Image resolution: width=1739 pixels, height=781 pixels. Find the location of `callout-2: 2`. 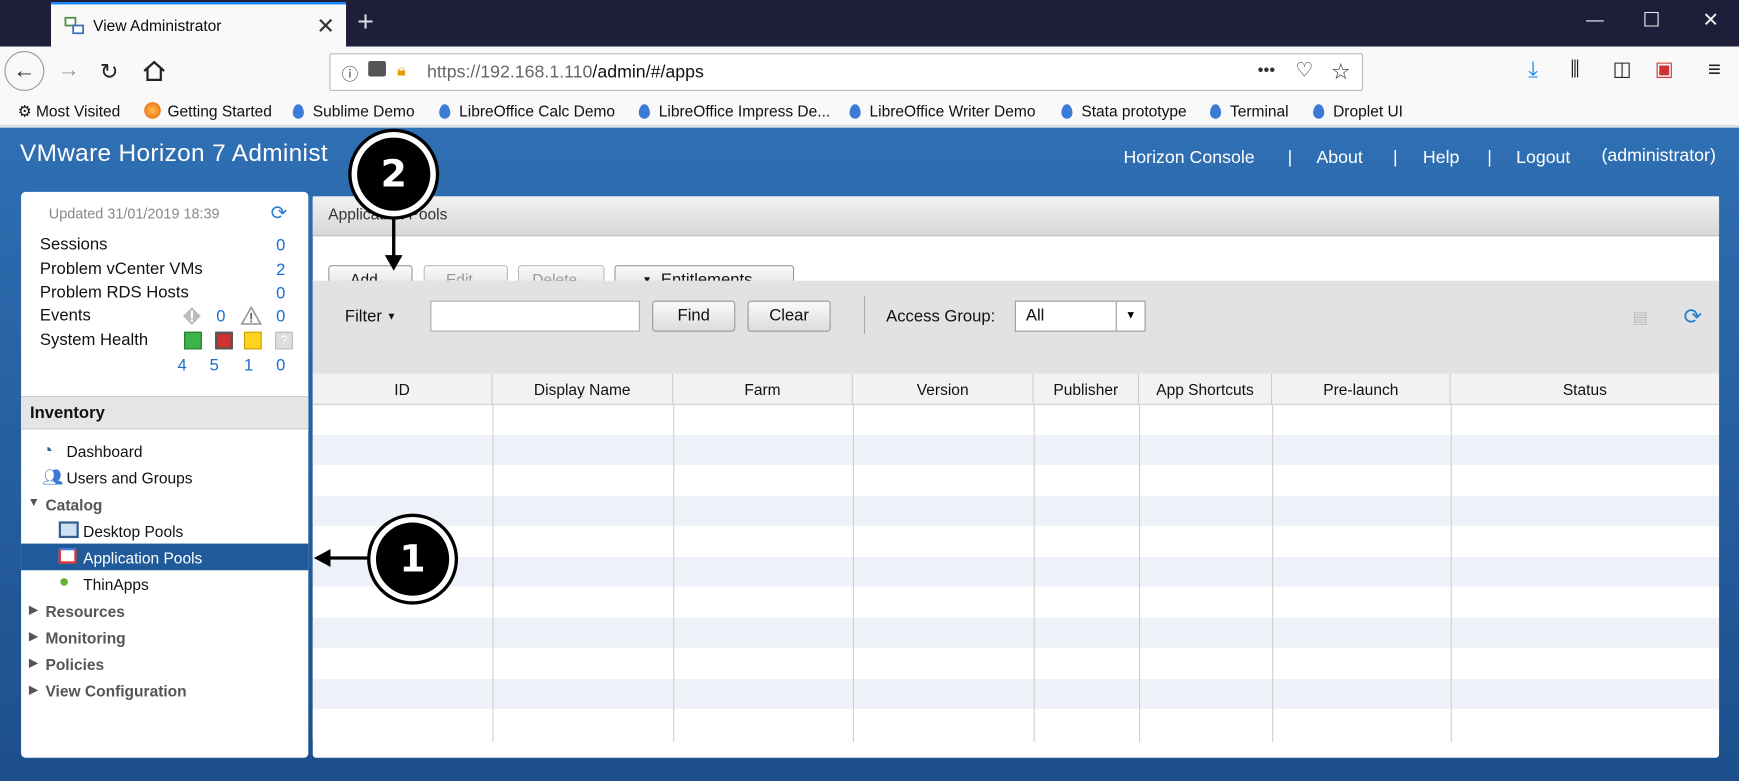

callout-2: 2 is located at coordinates (393, 174).